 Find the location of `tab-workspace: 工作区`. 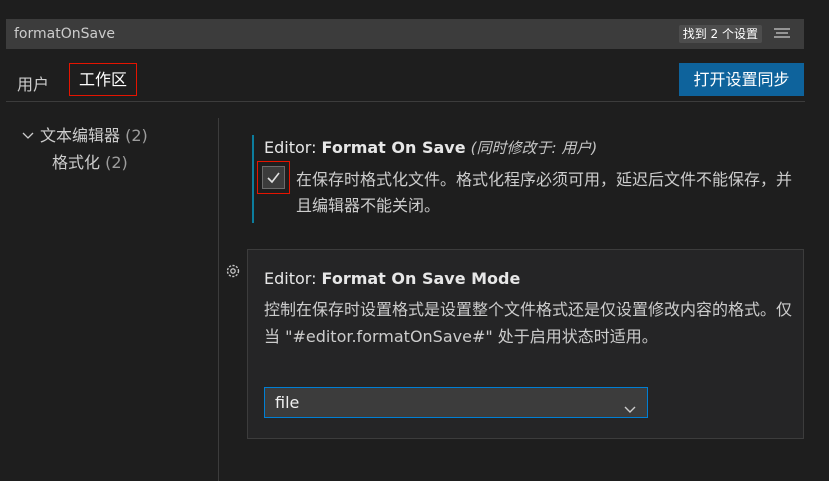

tab-workspace: 工作区 is located at coordinates (103, 79).